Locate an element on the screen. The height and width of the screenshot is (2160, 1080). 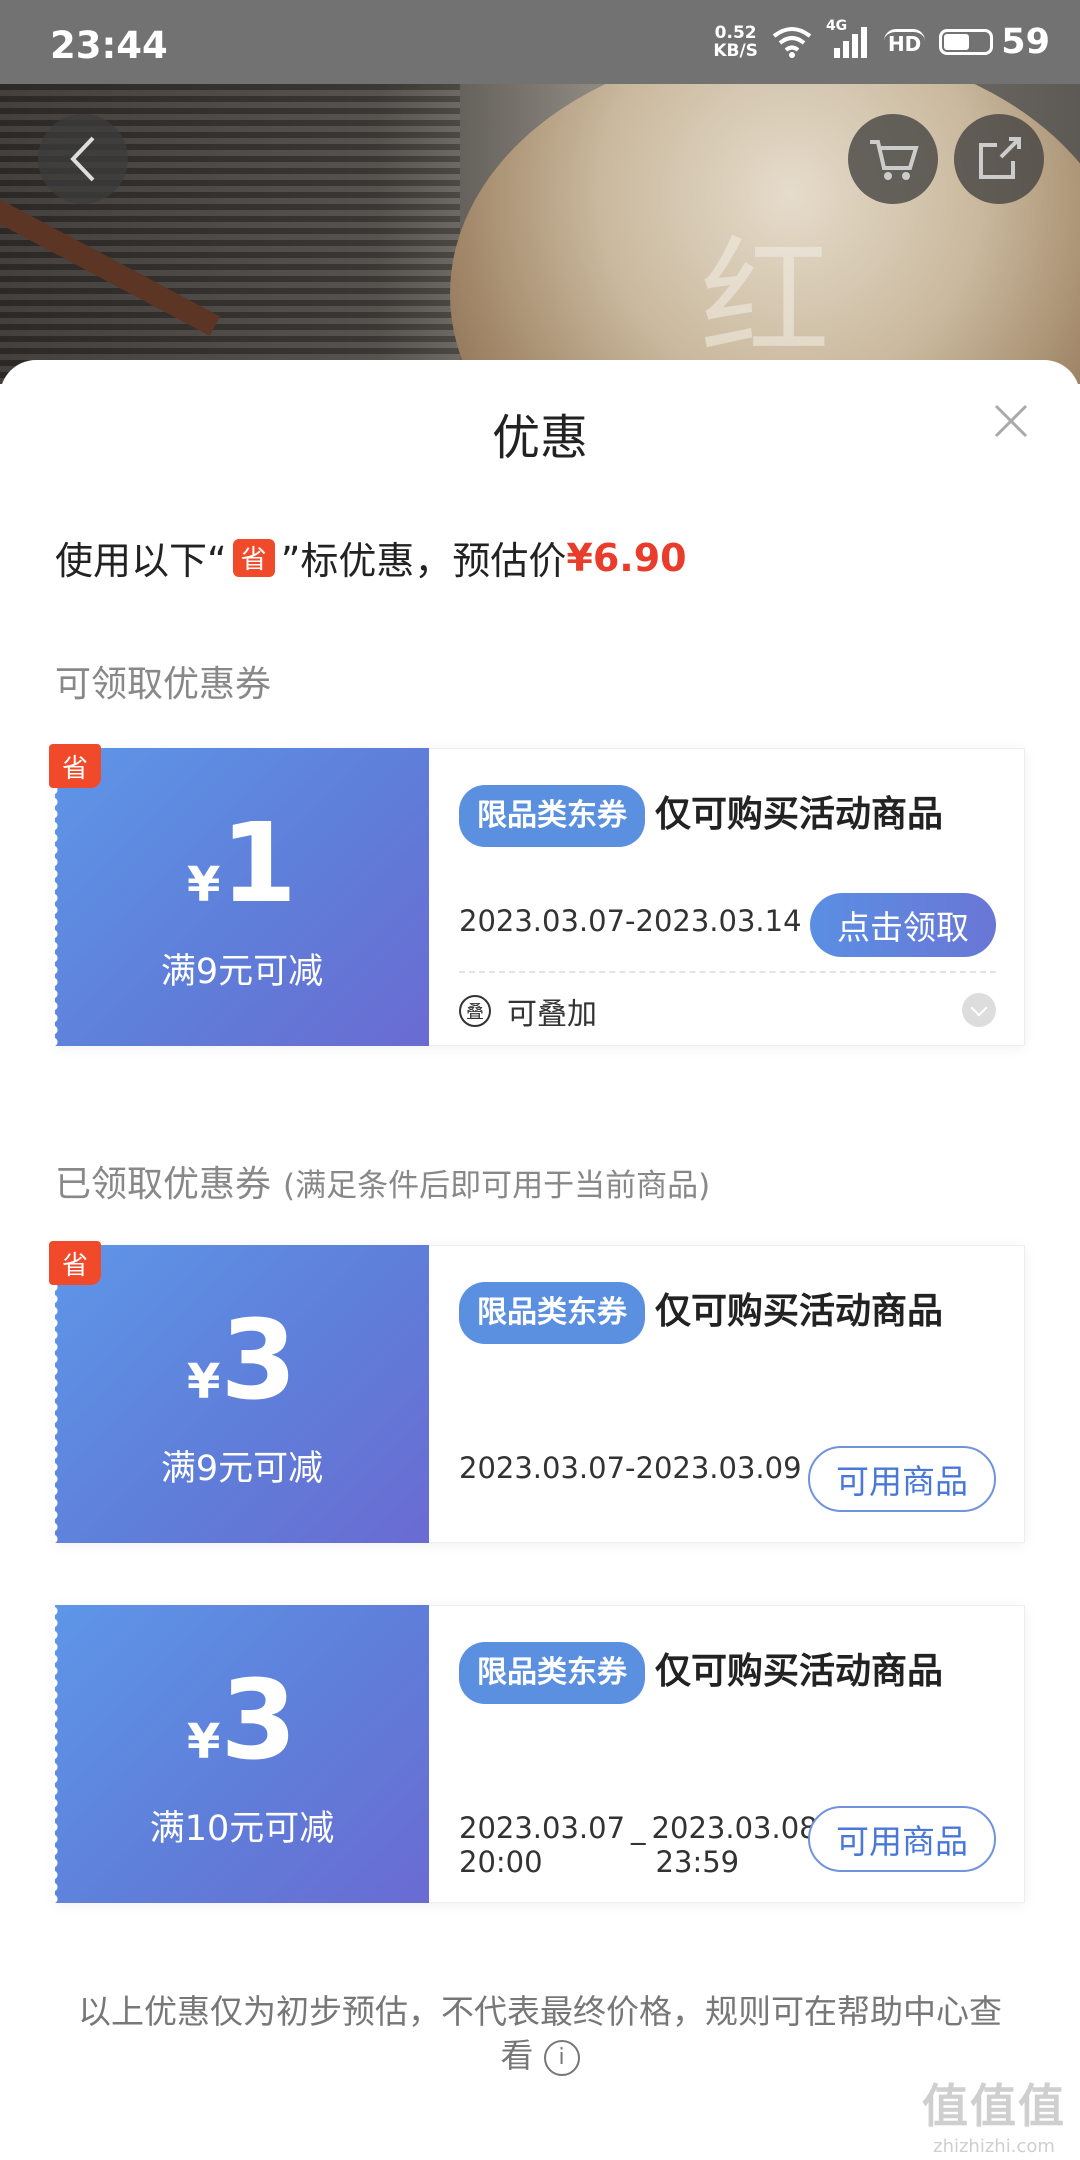
battery-icon is located at coordinates (966, 42).